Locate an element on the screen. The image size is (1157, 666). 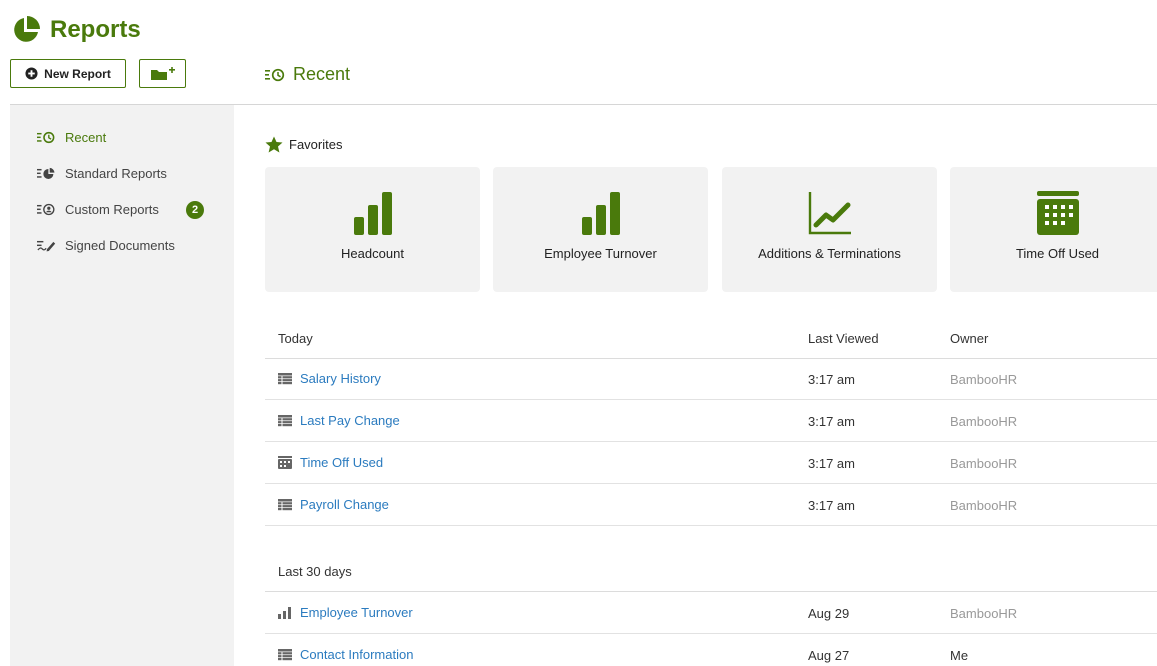
group-title: Today is located at coordinates (295, 338).